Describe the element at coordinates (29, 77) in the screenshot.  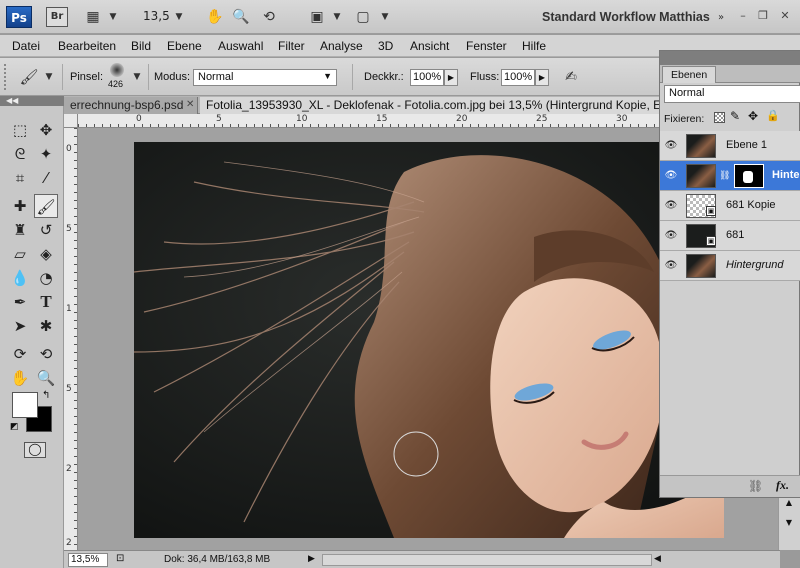
I see `brush-preset-icon: 🖌` at that location.